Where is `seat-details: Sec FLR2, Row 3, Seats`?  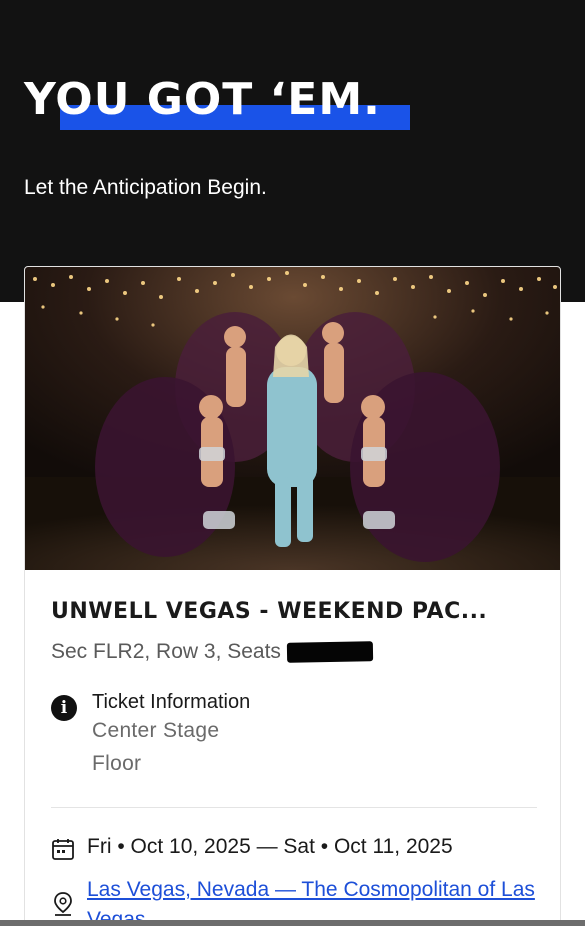 seat-details: Sec FLR2, Row 3, Seats is located at coordinates (212, 652).